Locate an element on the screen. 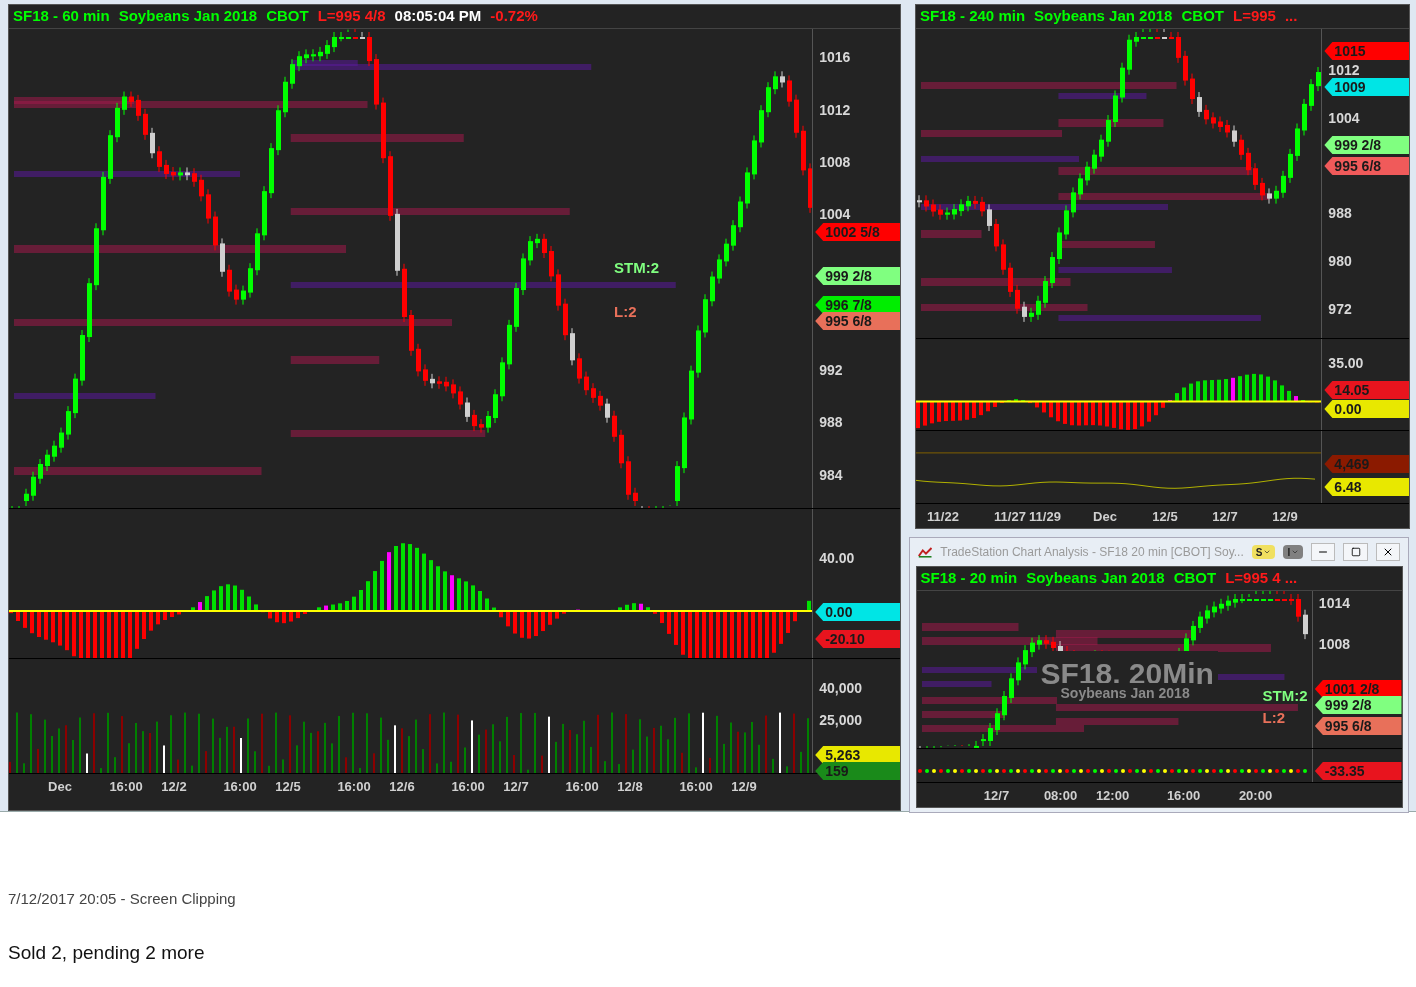 This screenshot has height=987, width=1416. close-button is located at coordinates (1387, 552).